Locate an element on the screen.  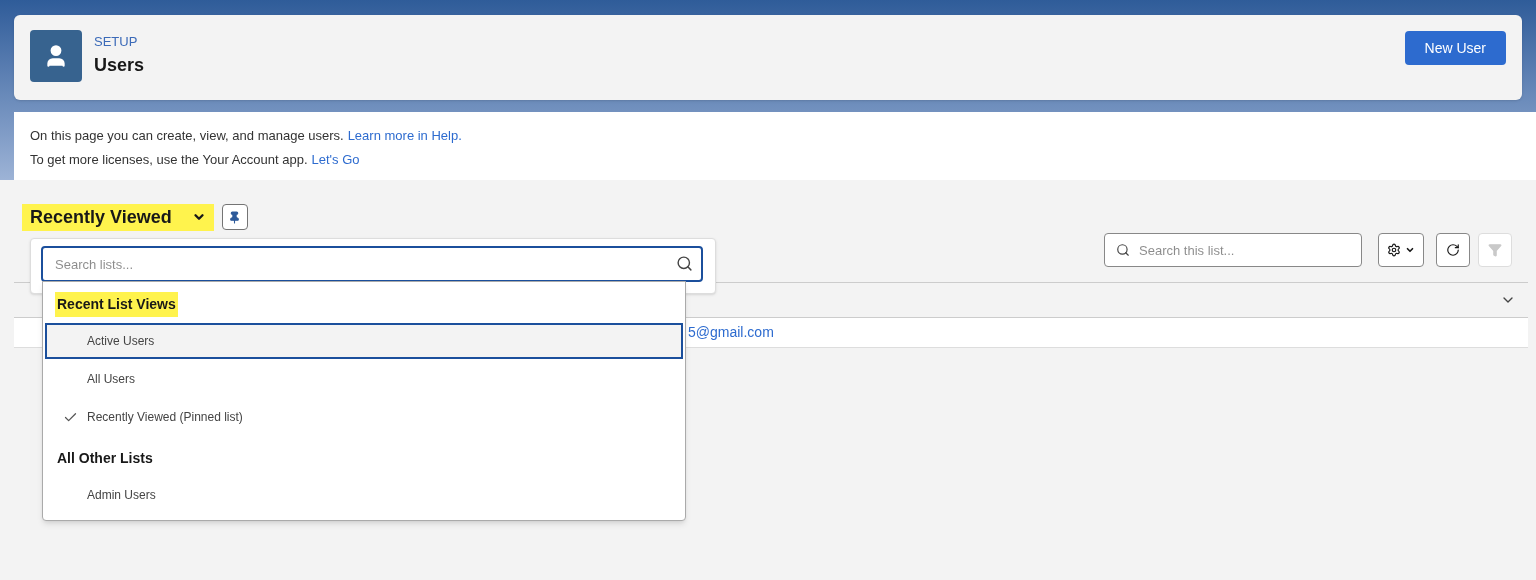
pin-icon is located at coordinates (235, 217).